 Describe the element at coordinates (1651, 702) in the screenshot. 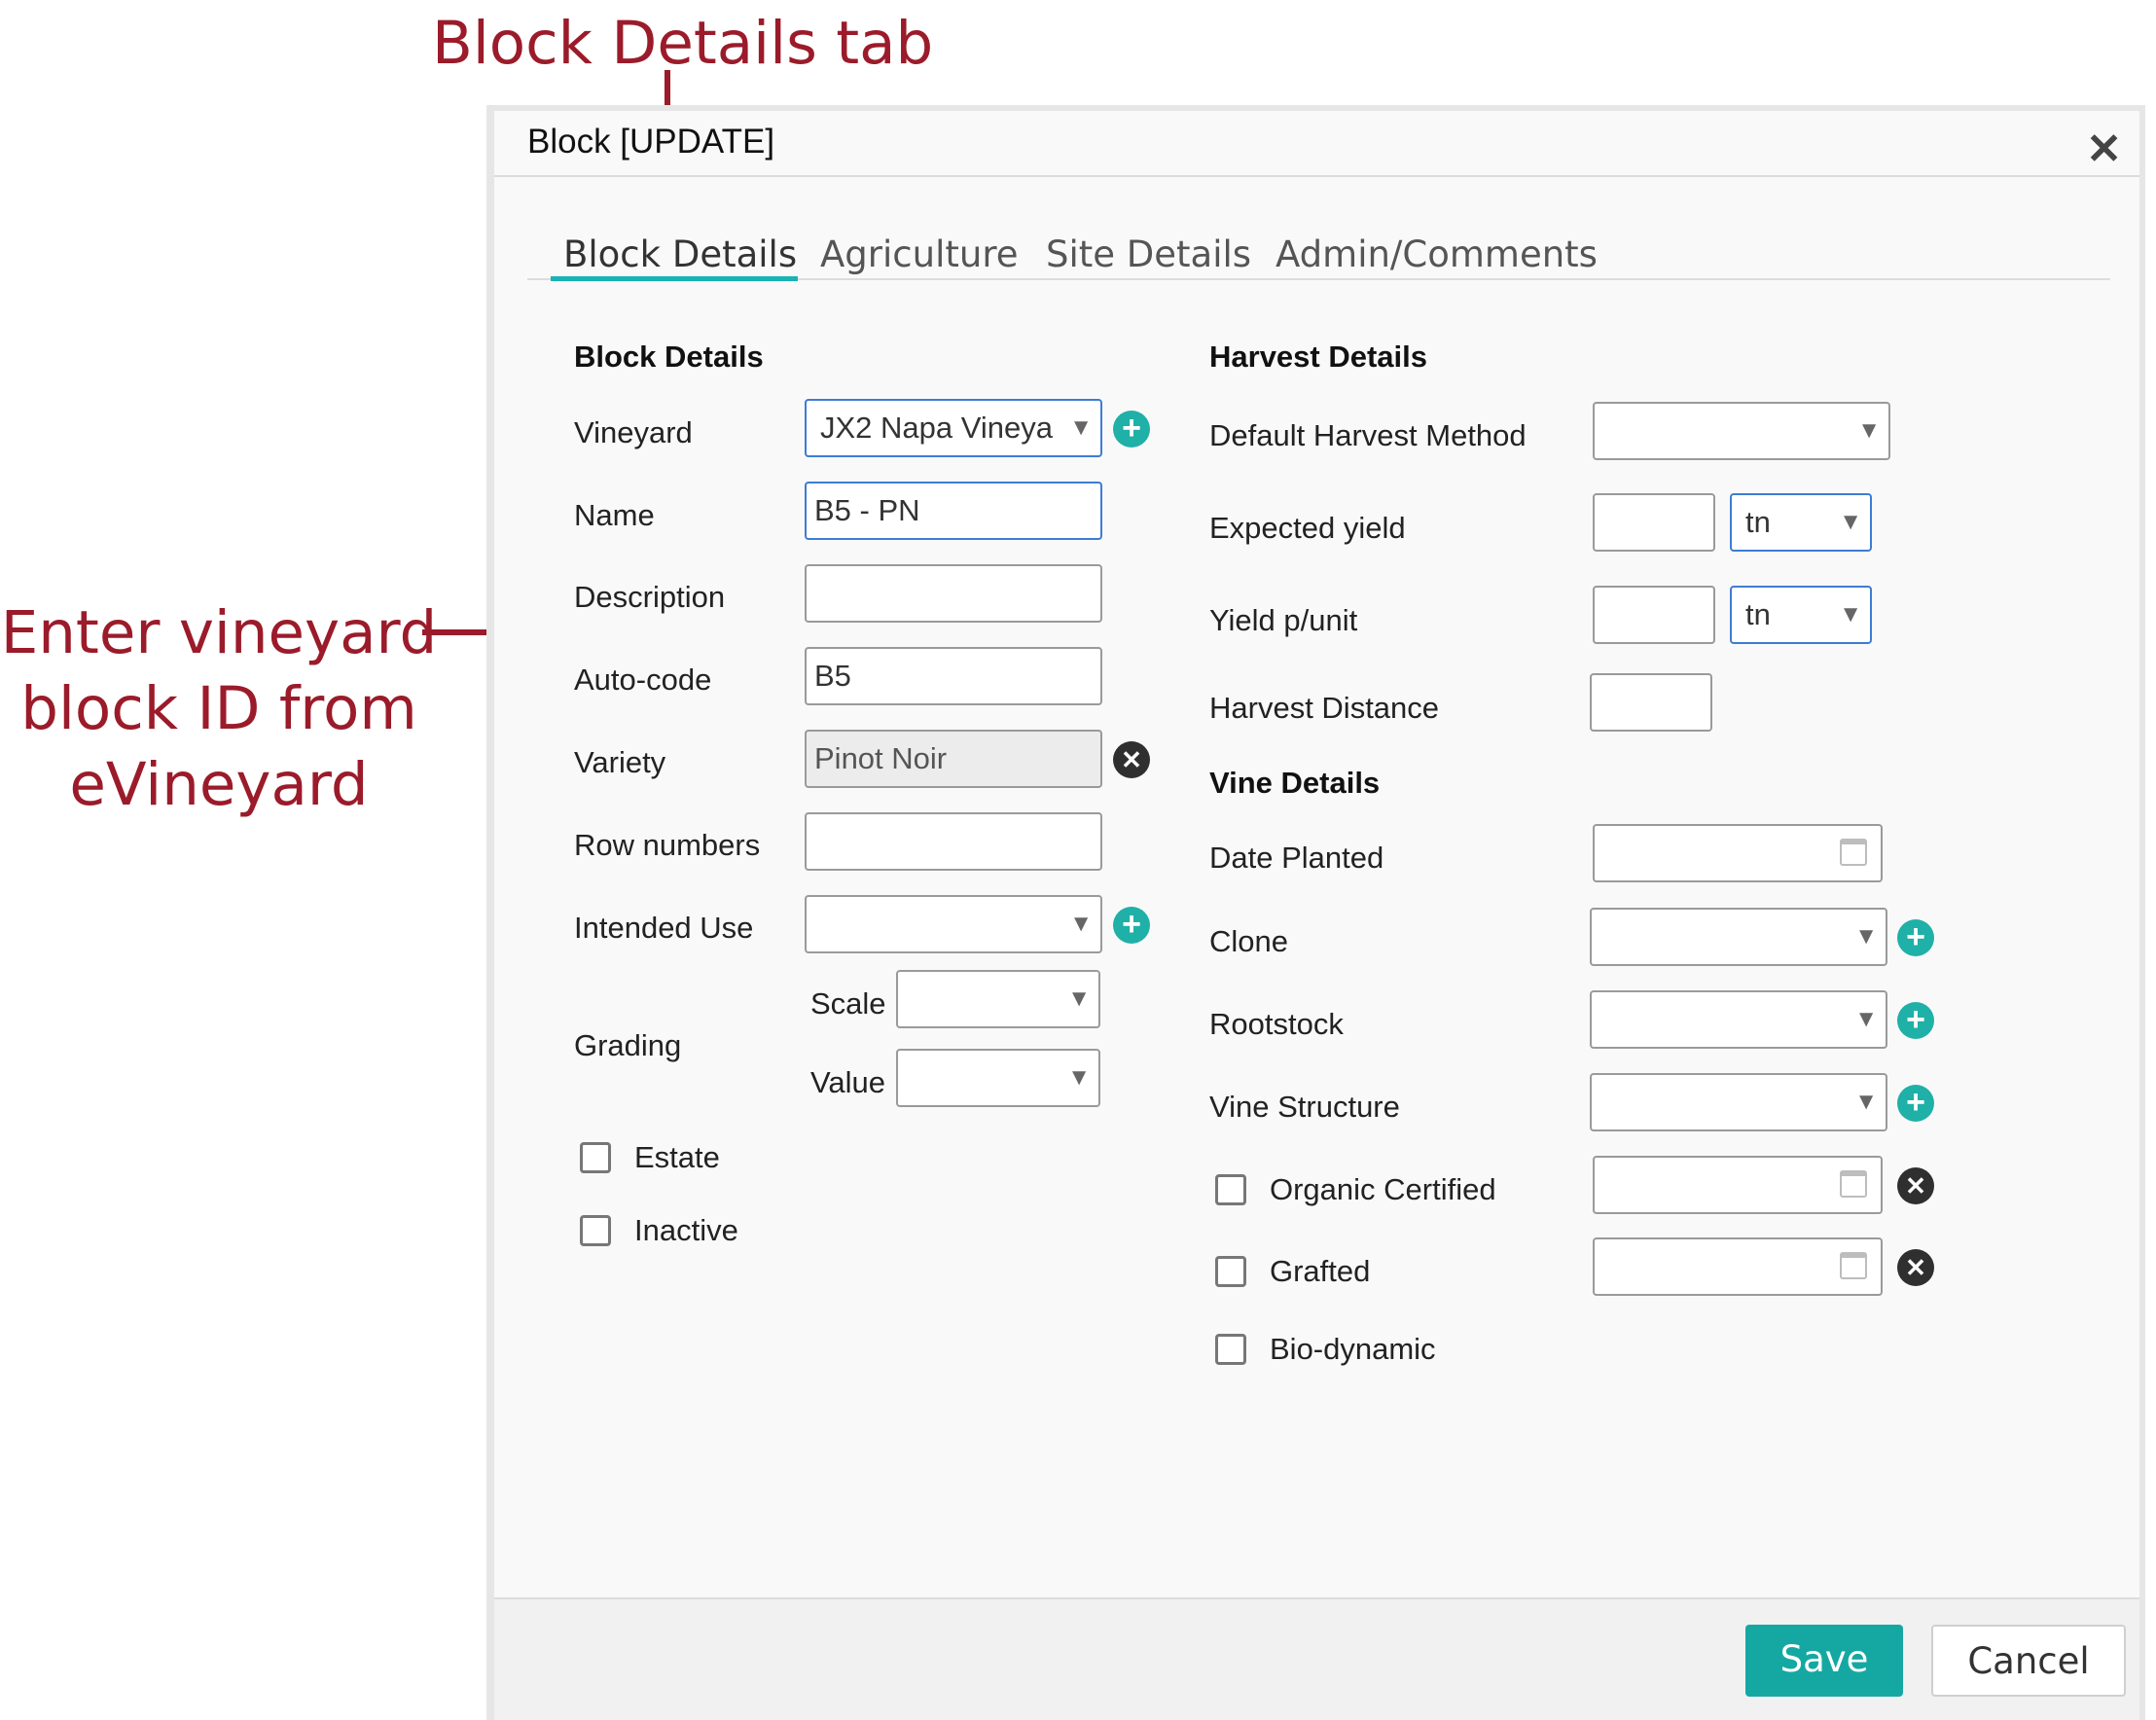

I see `harvest-distance-input` at that location.